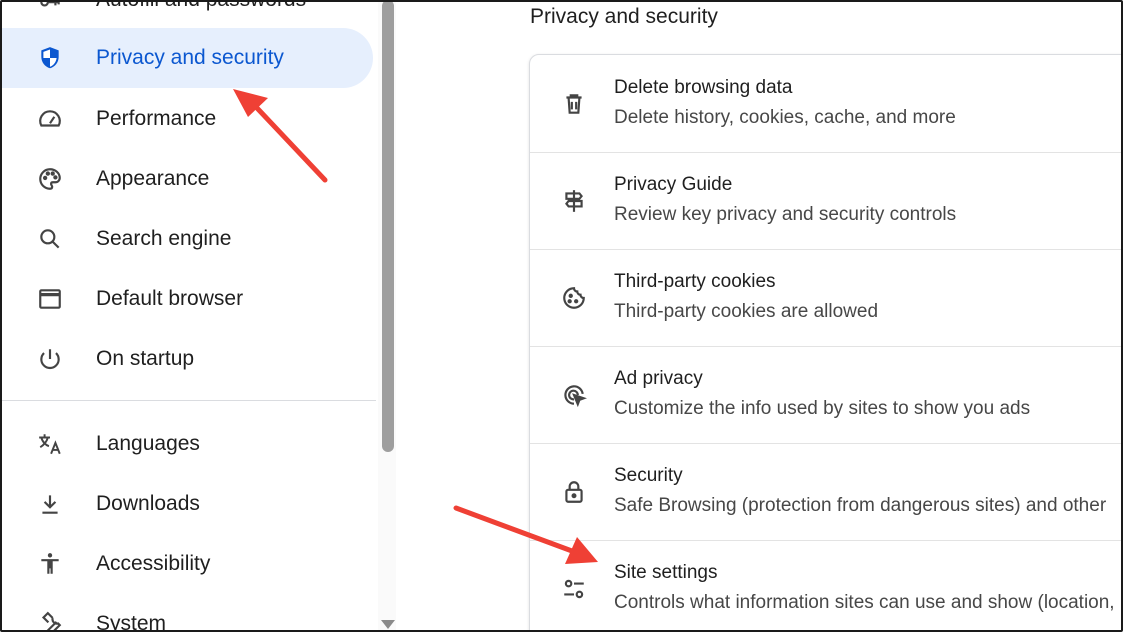 Image resolution: width=1123 pixels, height=632 pixels. Describe the element at coordinates (50, 564) in the screenshot. I see `accessibility-icon` at that location.